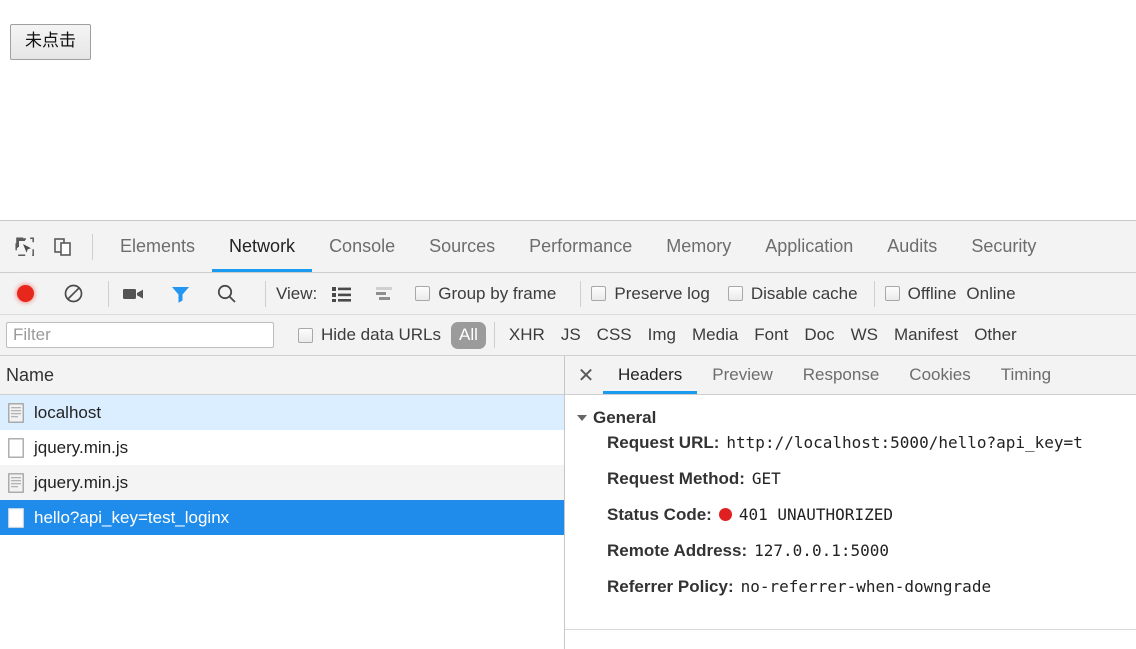  I want to click on preserve-log-label: Preserve log, so click(662, 293).